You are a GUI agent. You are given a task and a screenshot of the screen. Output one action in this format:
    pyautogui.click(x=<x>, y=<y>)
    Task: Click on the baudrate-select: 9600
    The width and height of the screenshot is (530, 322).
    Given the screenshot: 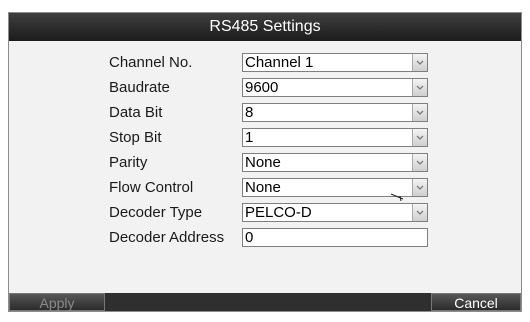 What is the action you would take?
    pyautogui.click(x=335, y=87)
    